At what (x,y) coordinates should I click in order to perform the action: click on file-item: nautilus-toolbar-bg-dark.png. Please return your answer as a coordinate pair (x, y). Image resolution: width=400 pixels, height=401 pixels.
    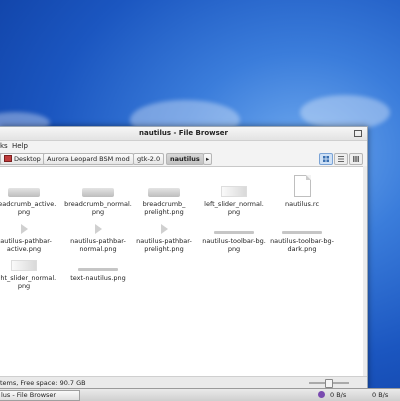
    Looking at the image, I should click on (302, 232).